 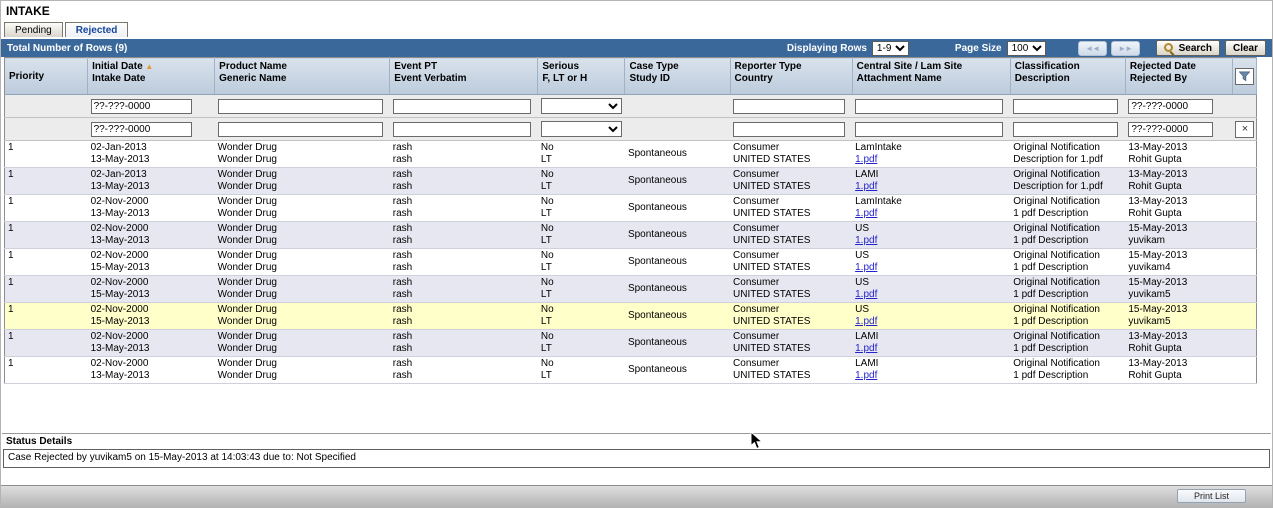 I want to click on column-header-label: Central Site / Lam Site, so click(x=909, y=66).